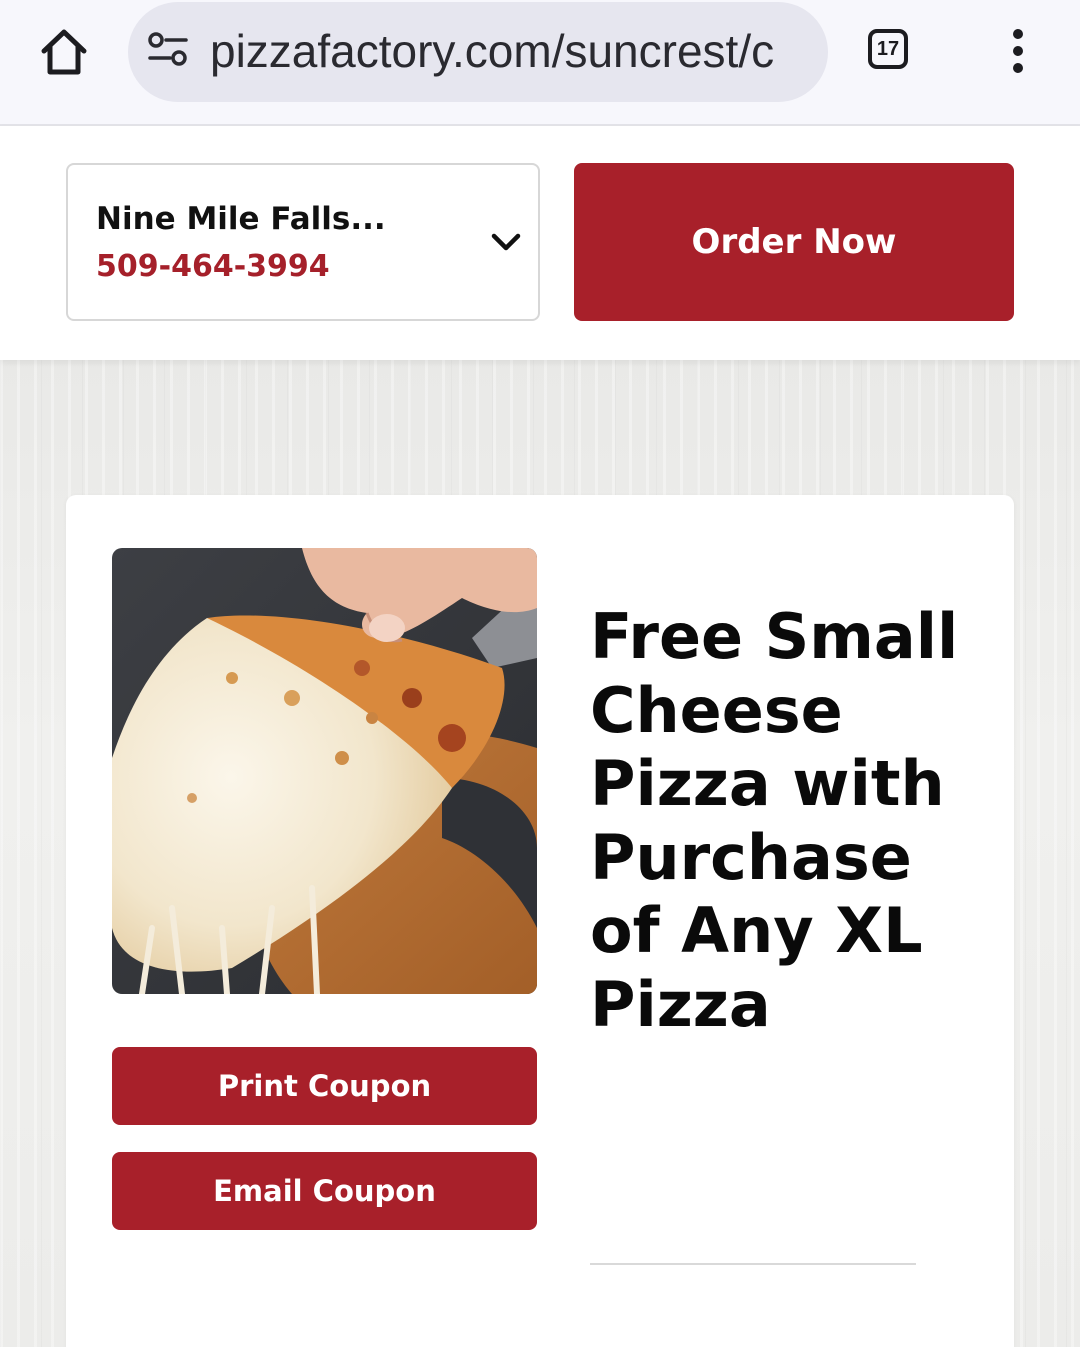 The width and height of the screenshot is (1080, 1347). What do you see at coordinates (510, 51) in the screenshot?
I see `url-text: pizzafactory.com/suncrest/c` at bounding box center [510, 51].